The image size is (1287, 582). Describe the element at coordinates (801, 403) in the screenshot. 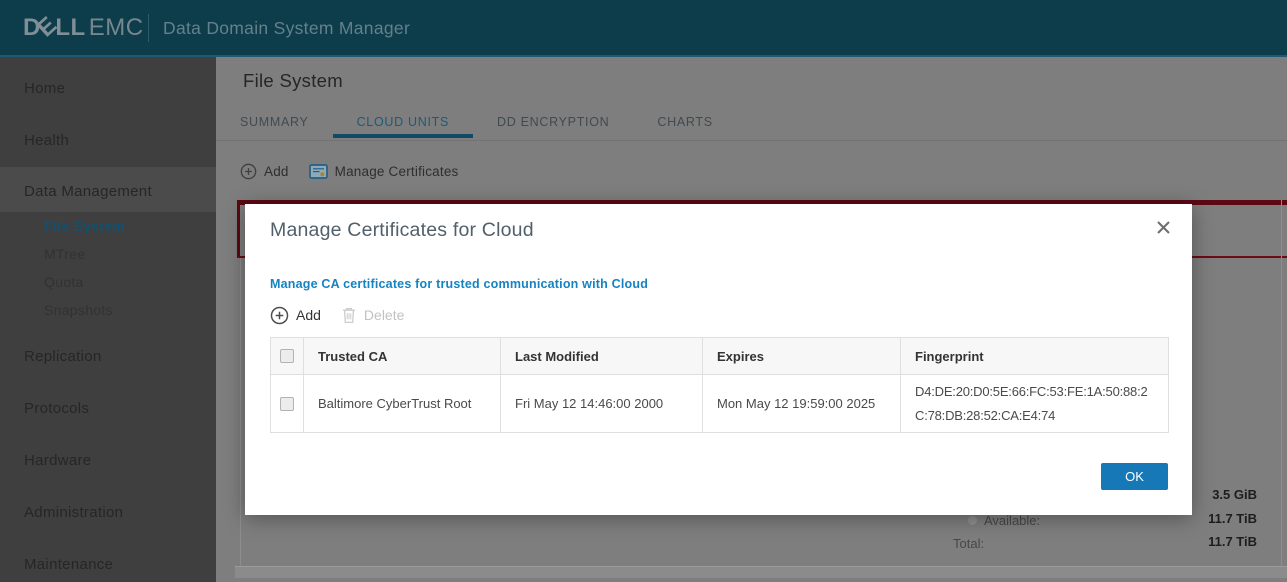

I see `cell-expires: Mon May 12 19:59:00 2025` at that location.